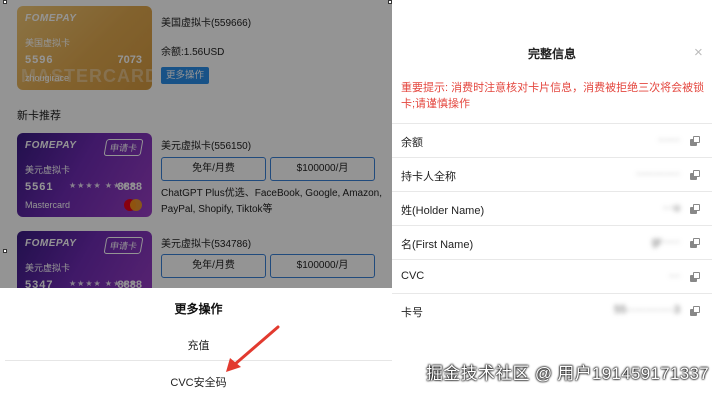  What do you see at coordinates (669, 140) in the screenshot?
I see `row-value: ······` at bounding box center [669, 140].